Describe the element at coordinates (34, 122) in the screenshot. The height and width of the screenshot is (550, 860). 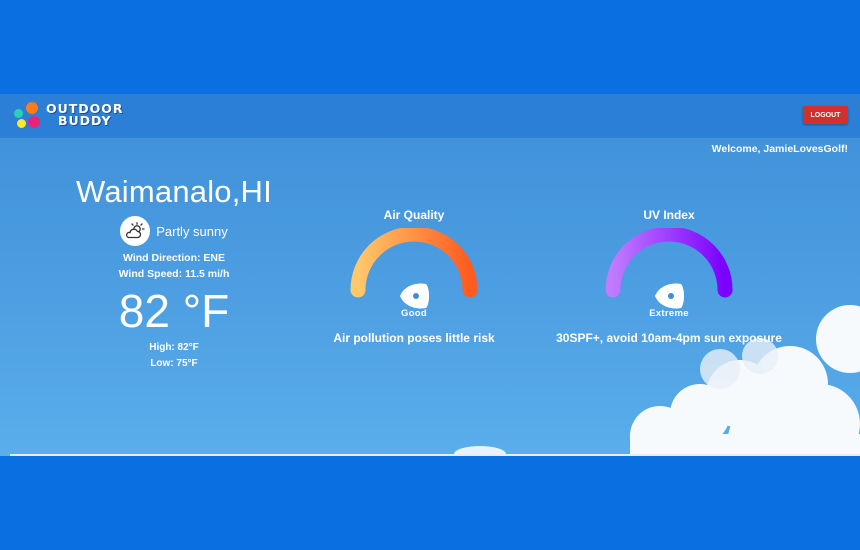
I see `logo-dot-pink` at that location.